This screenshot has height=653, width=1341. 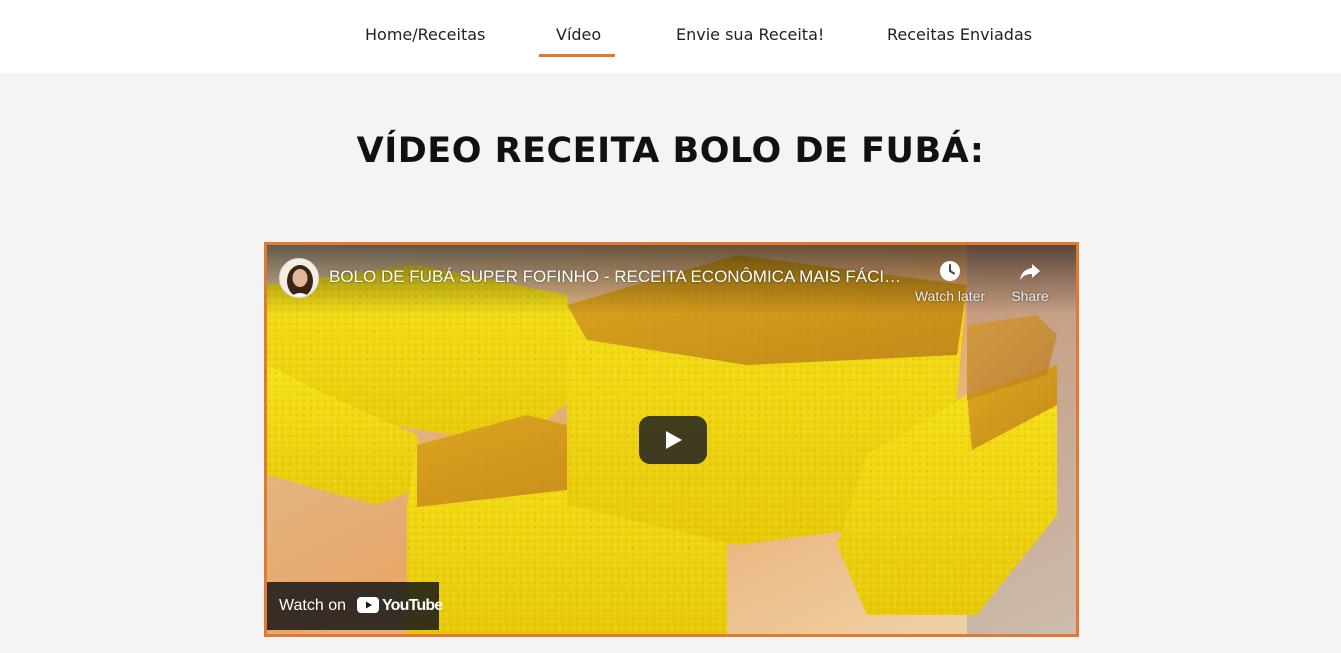 What do you see at coordinates (950, 296) in the screenshot?
I see `watch-later-label: Watch later` at bounding box center [950, 296].